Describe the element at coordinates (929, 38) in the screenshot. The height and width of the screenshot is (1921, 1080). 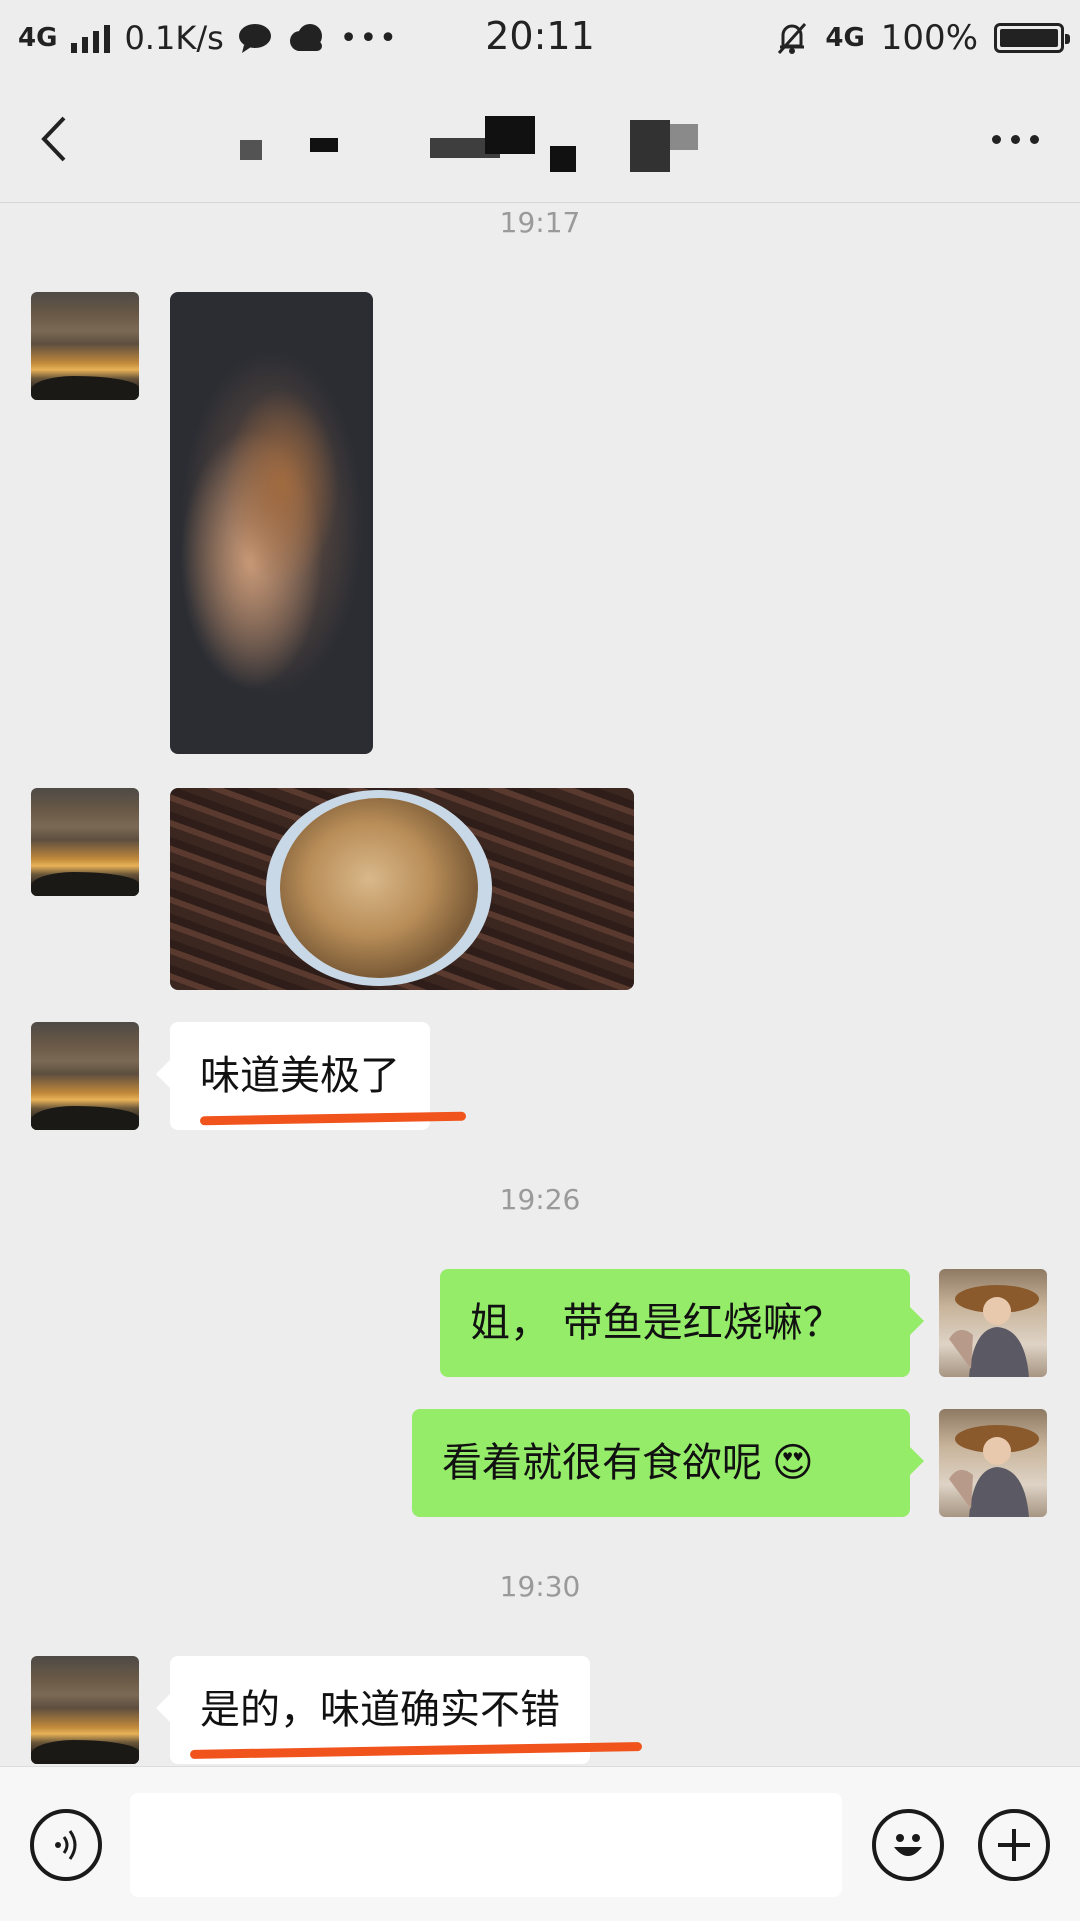
I see `battery-percent: 100%` at that location.